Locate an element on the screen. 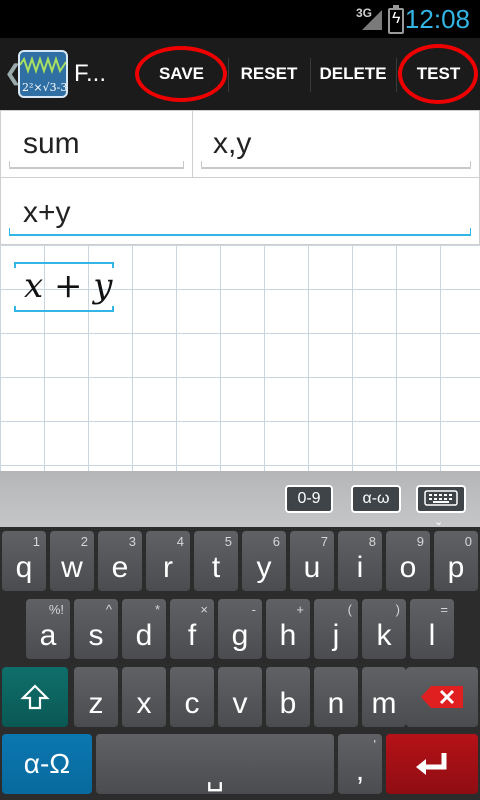 The image size is (480, 800). save-button: SAVE is located at coordinates (181, 74).